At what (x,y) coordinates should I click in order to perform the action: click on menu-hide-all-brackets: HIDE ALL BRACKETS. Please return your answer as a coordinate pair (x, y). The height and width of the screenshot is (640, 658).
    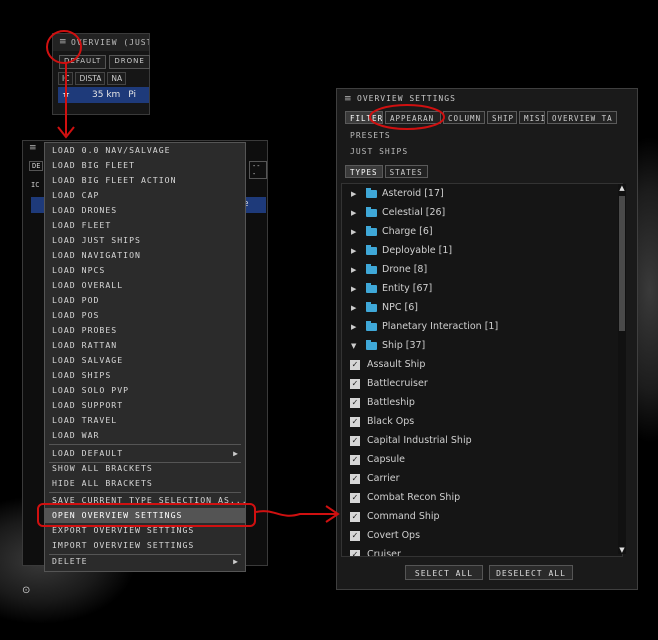
    Looking at the image, I should click on (145, 483).